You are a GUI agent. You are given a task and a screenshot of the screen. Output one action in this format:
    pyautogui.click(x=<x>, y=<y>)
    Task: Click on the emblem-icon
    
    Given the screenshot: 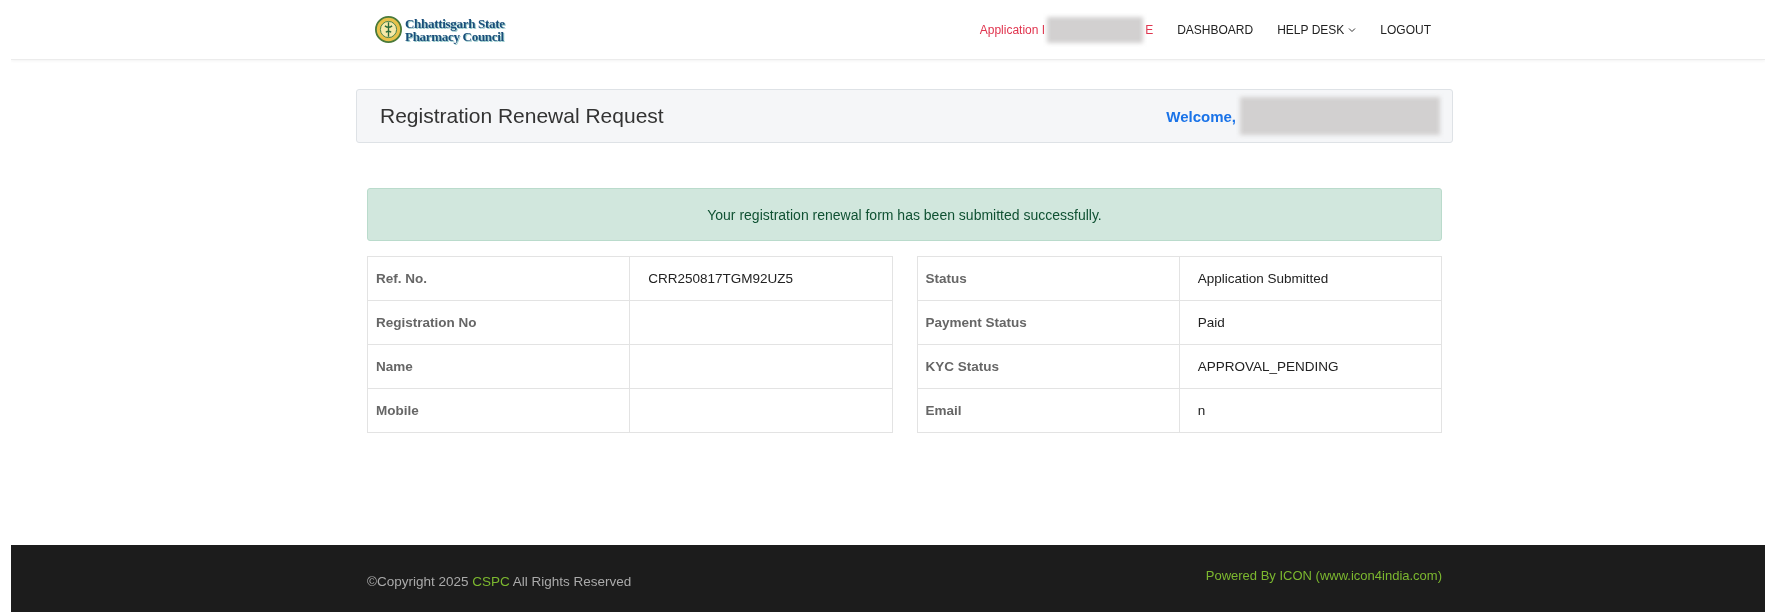 What is the action you would take?
    pyautogui.click(x=388, y=29)
    